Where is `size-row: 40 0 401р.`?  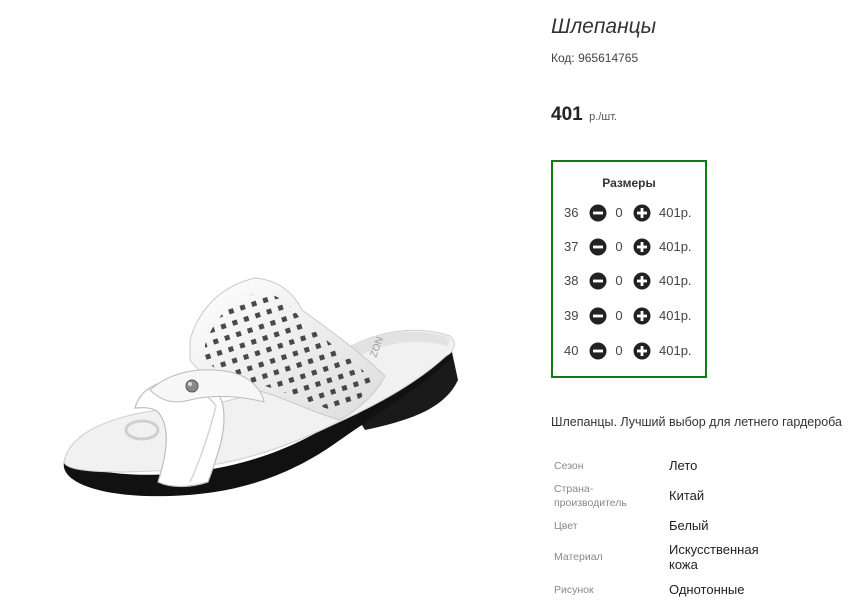 size-row: 40 0 401р. is located at coordinates (629, 351).